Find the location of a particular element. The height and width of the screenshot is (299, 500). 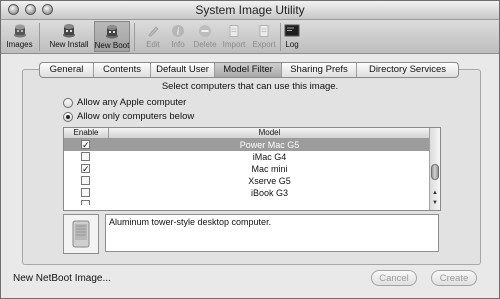

toolbar-label: Log is located at coordinates (292, 44).